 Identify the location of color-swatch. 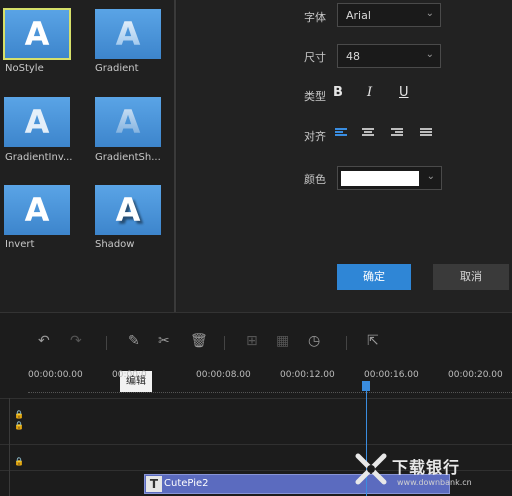
(380, 178).